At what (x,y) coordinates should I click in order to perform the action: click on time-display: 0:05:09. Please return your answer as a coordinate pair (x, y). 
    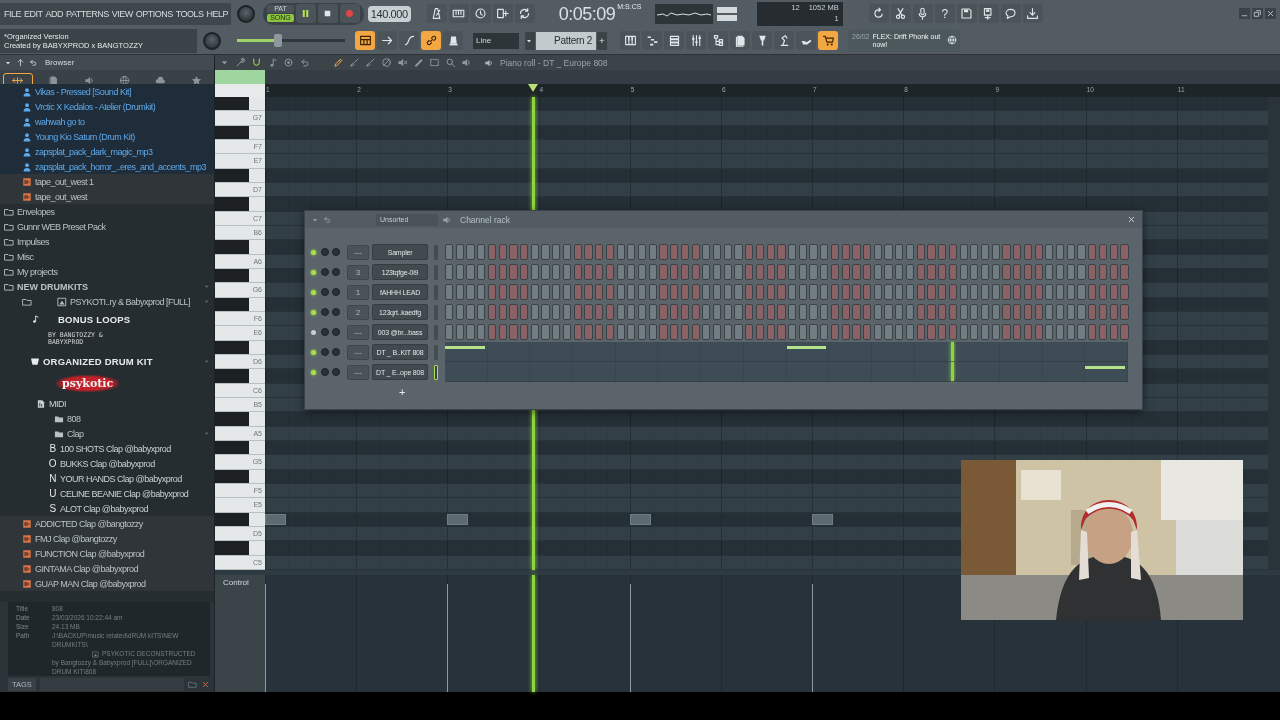
    Looking at the image, I should click on (587, 13).